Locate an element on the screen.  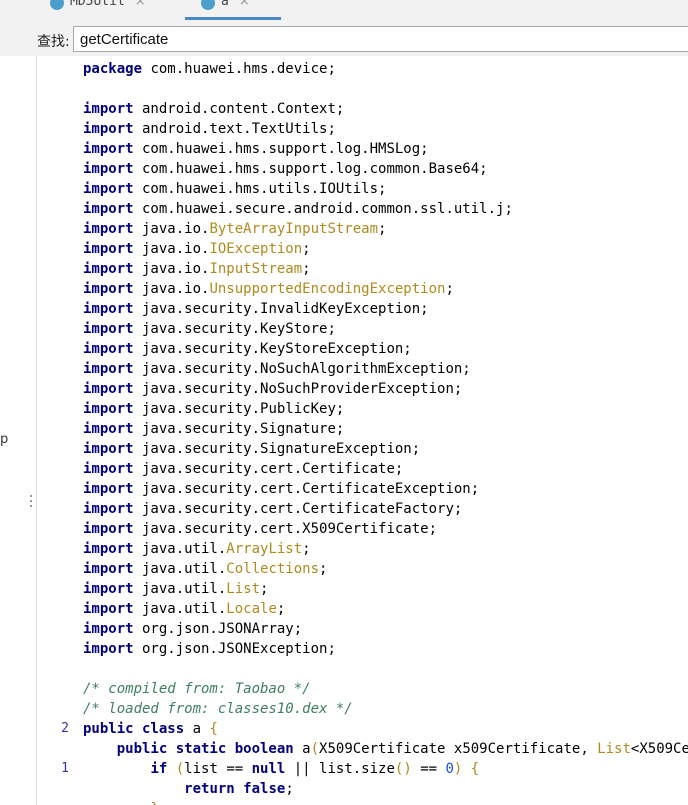
code-line: import org.json.JSONException; is located at coordinates (362, 649).